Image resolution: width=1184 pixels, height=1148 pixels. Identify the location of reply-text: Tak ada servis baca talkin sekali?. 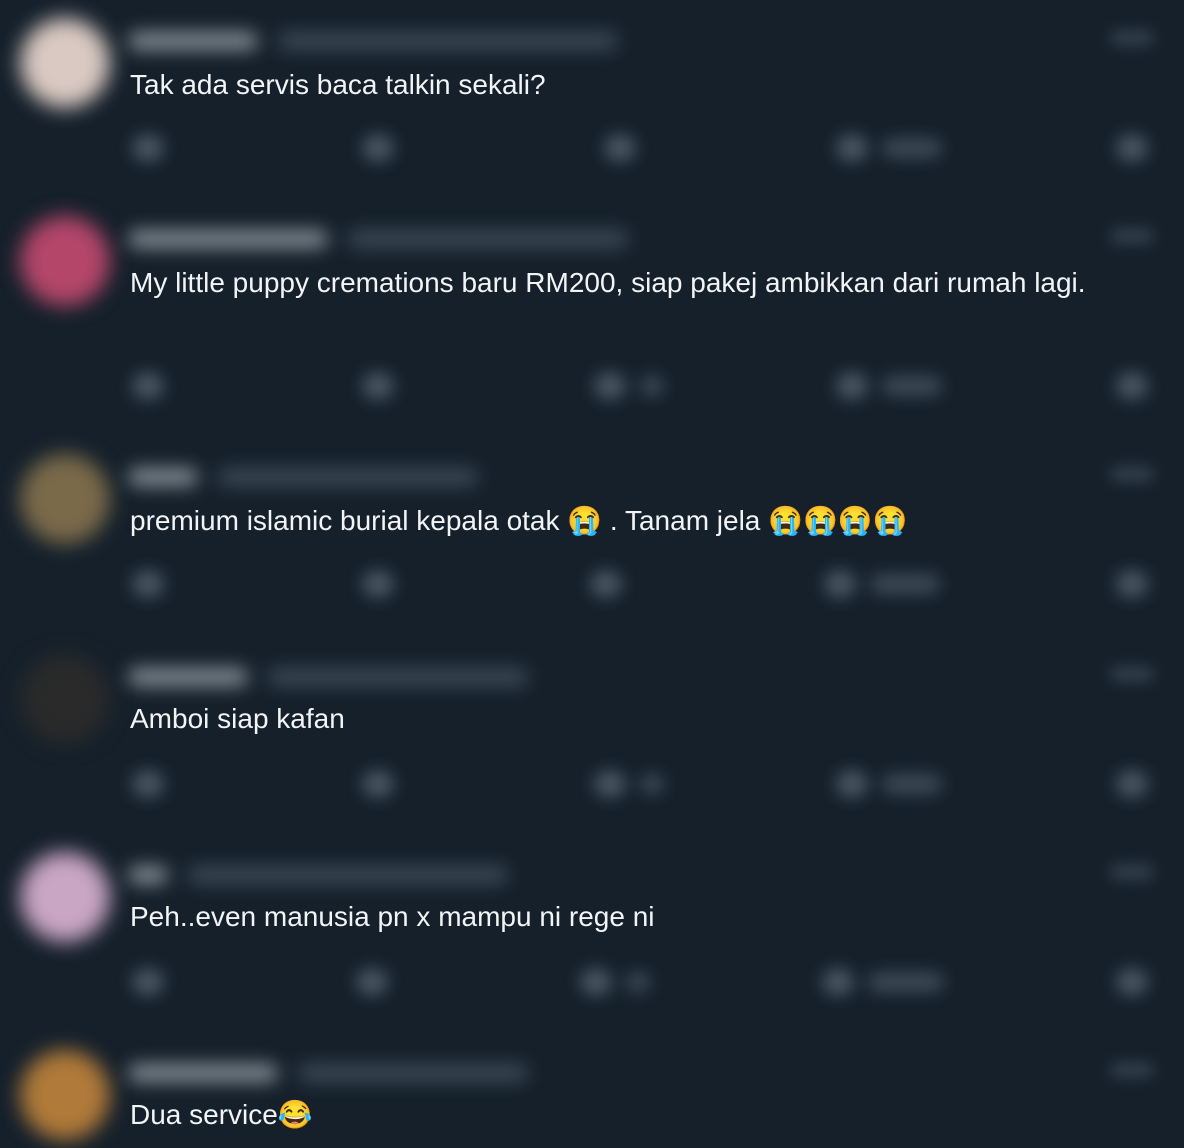
(338, 84).